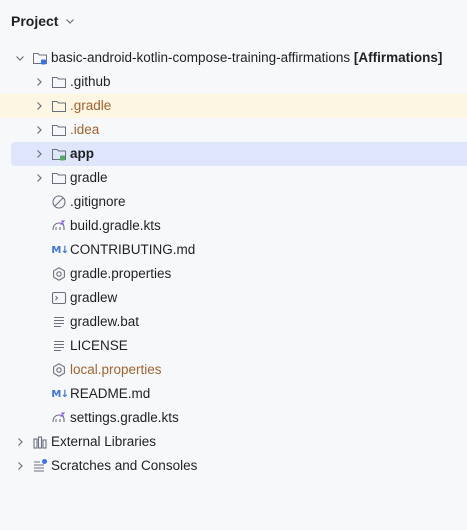  What do you see at coordinates (233, 274) in the screenshot?
I see `tree-row-gradle-properties: gradle.properties` at bounding box center [233, 274].